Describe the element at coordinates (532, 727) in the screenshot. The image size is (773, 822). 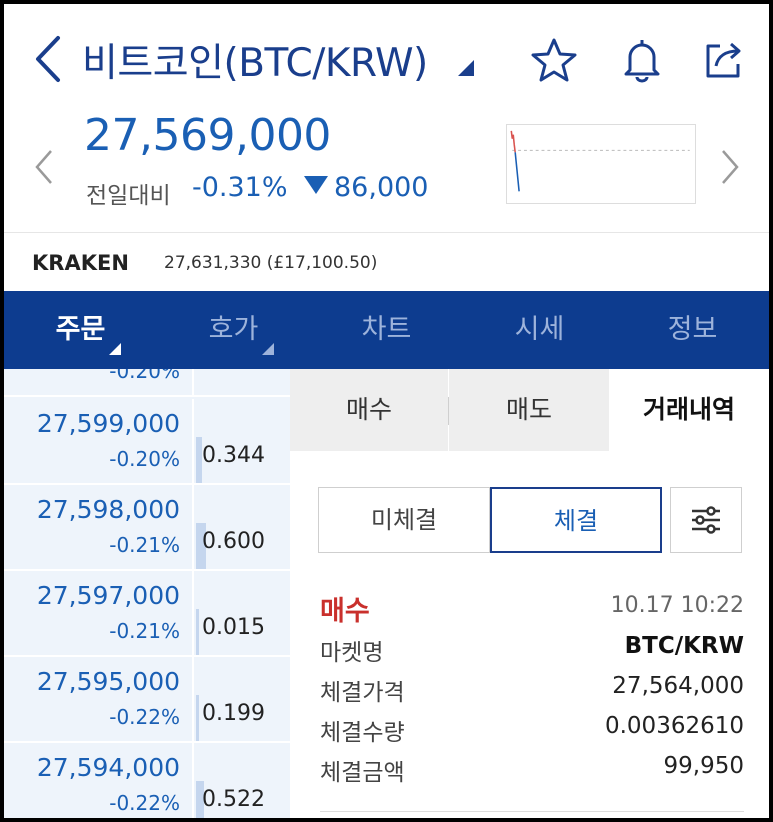
I see `trade-qty-row: 체결수량 0.00362610` at that location.